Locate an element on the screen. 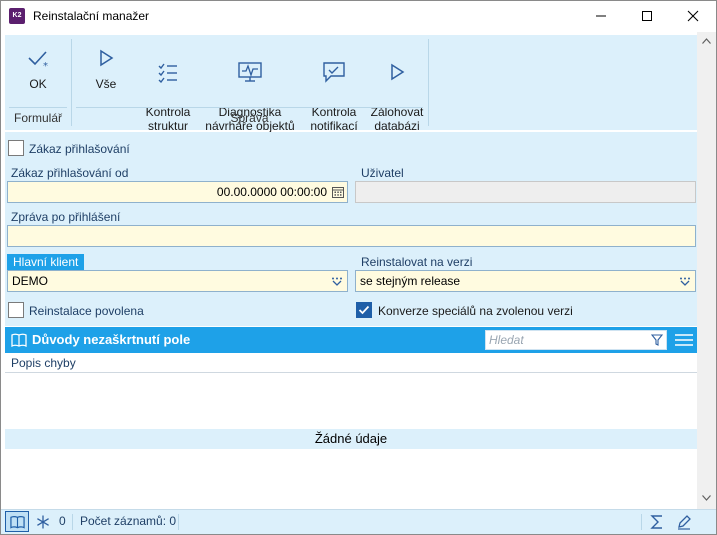  message-field is located at coordinates (351, 236).